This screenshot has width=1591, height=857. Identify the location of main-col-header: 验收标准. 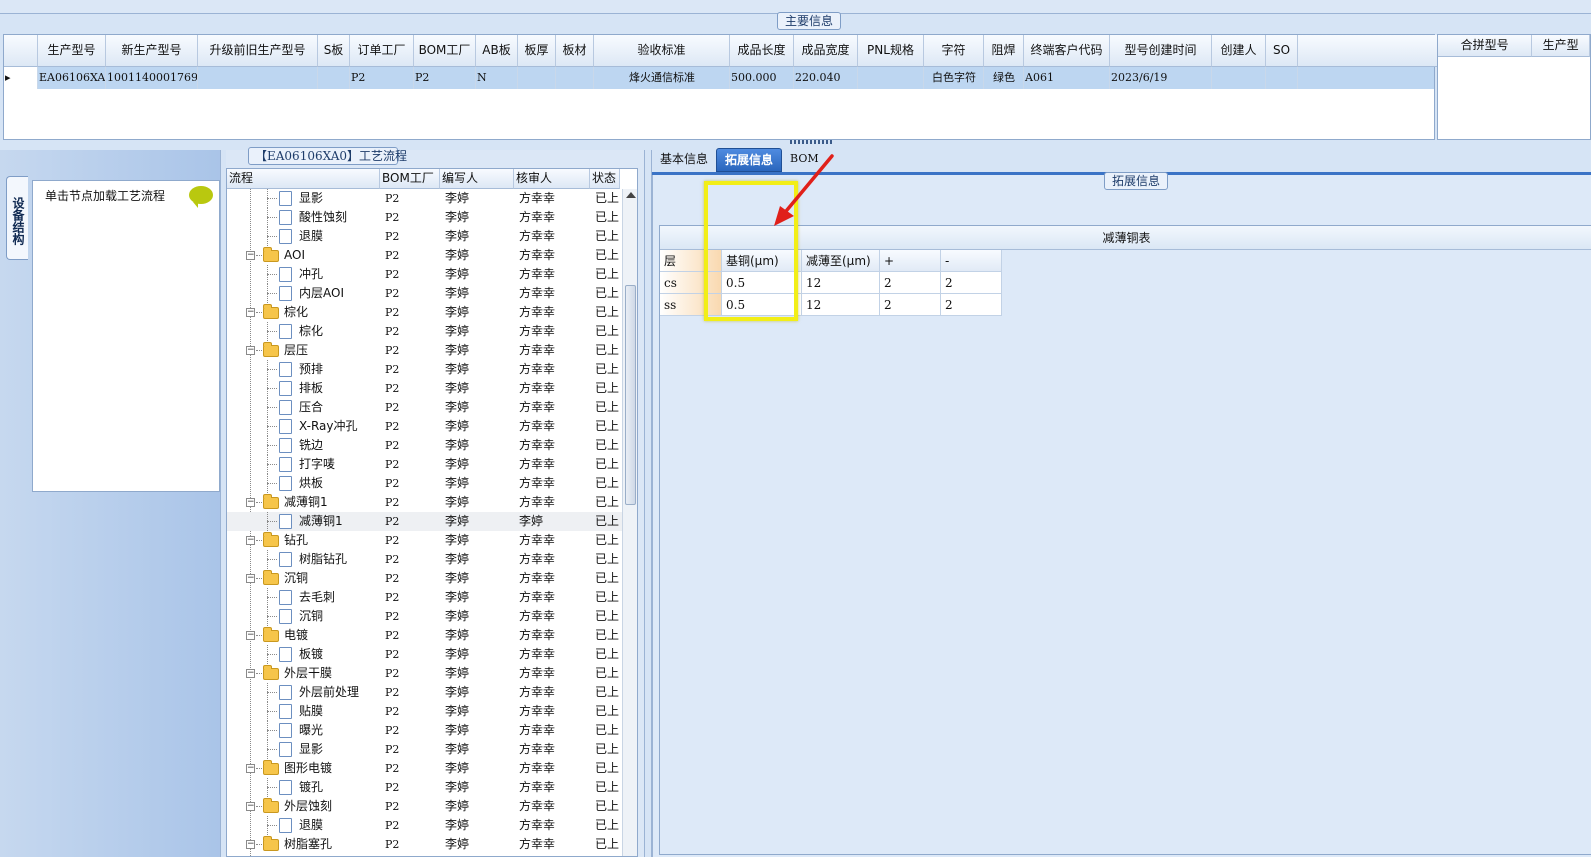
(662, 51).